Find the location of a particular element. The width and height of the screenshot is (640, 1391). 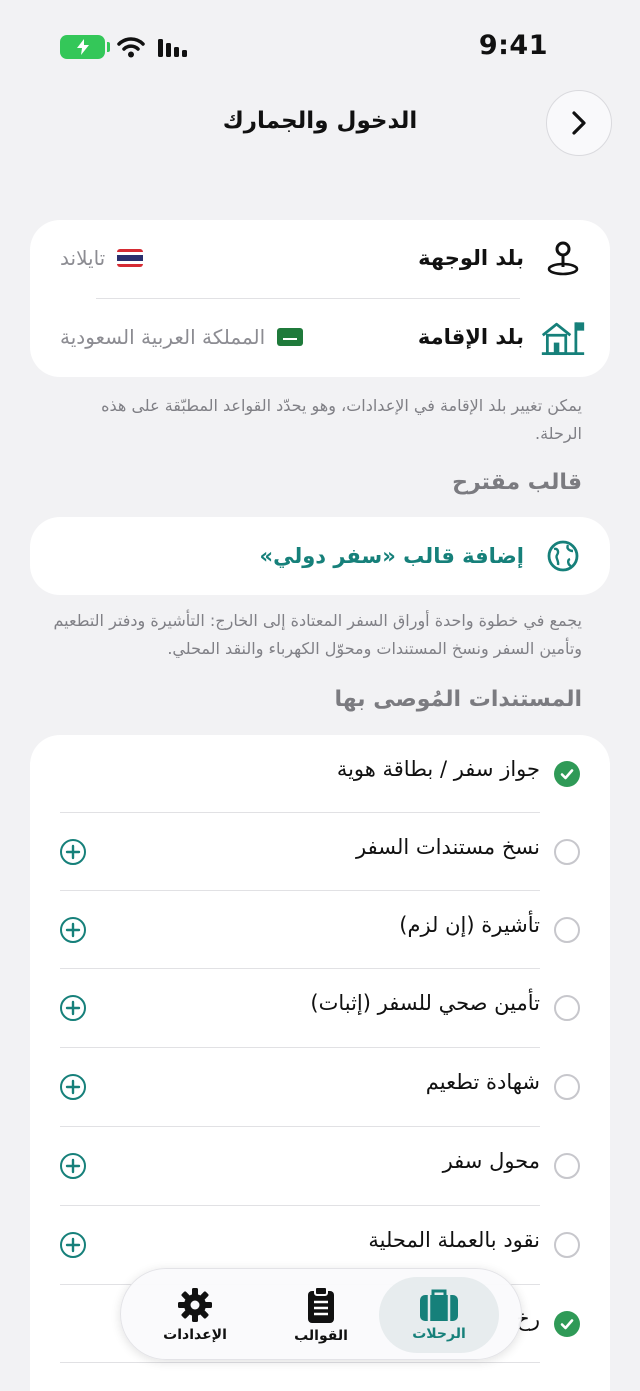

document-label: محول سفر is located at coordinates (491, 1161).